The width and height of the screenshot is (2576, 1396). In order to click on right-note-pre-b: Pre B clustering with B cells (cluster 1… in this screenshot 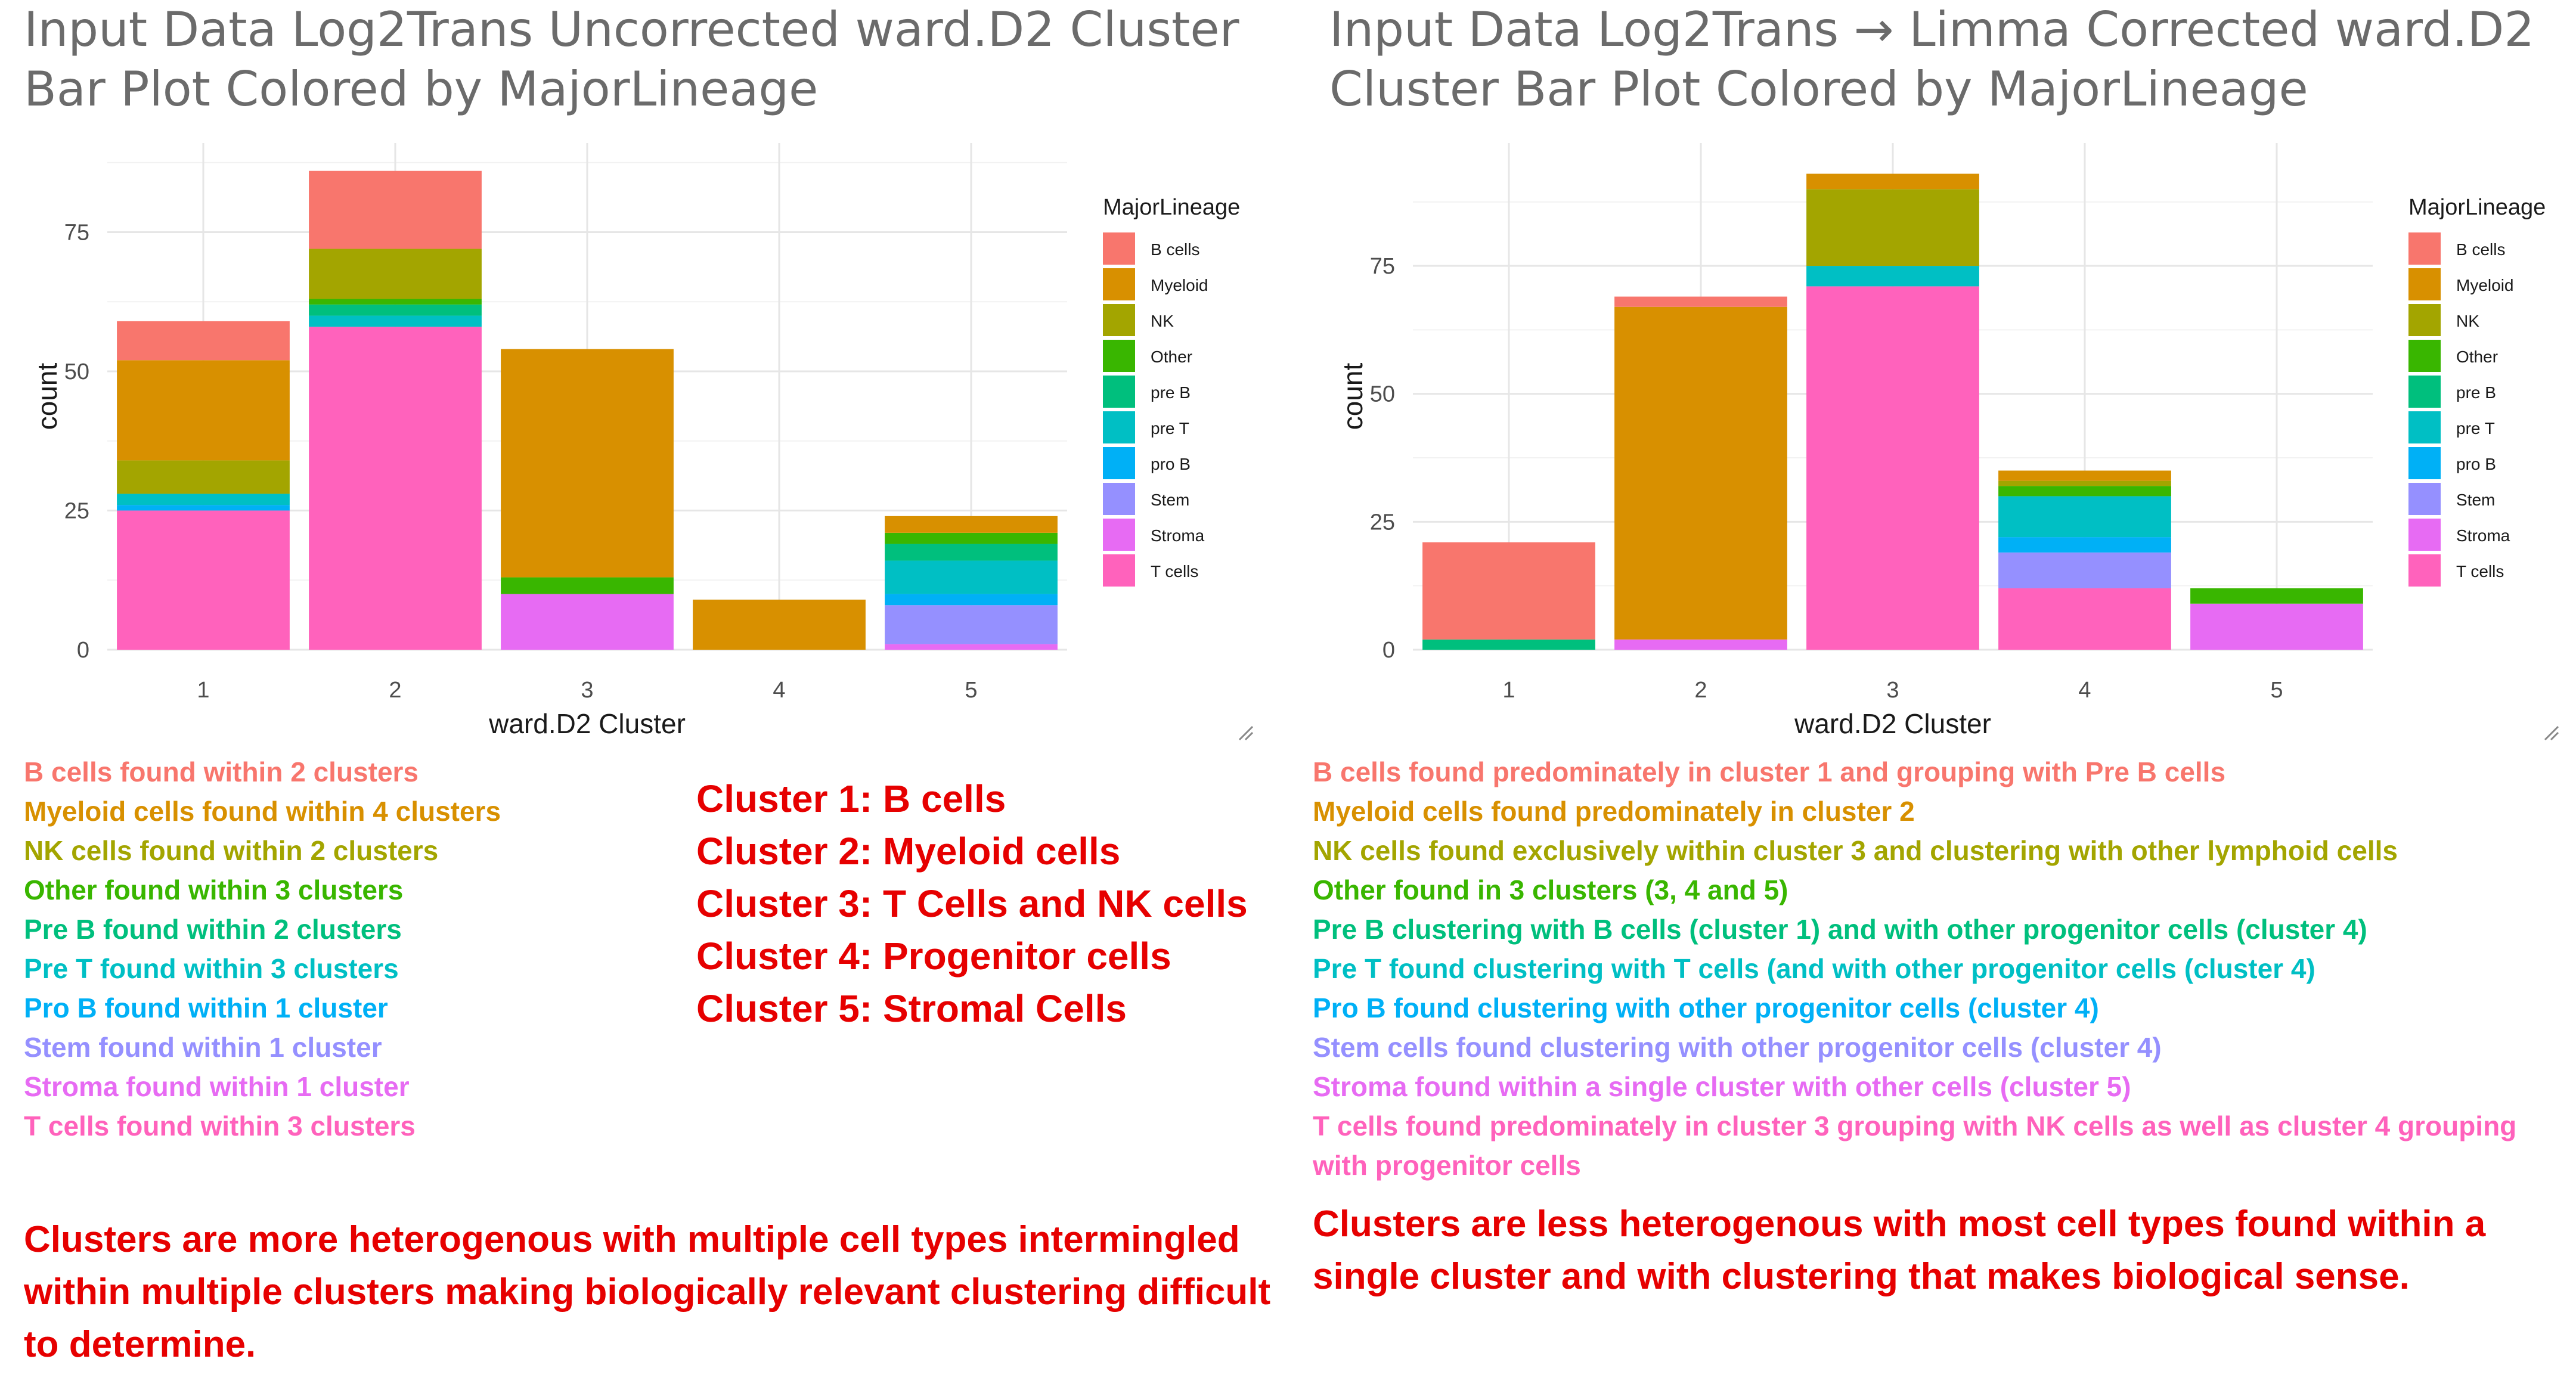, I will do `click(1840, 930)`.